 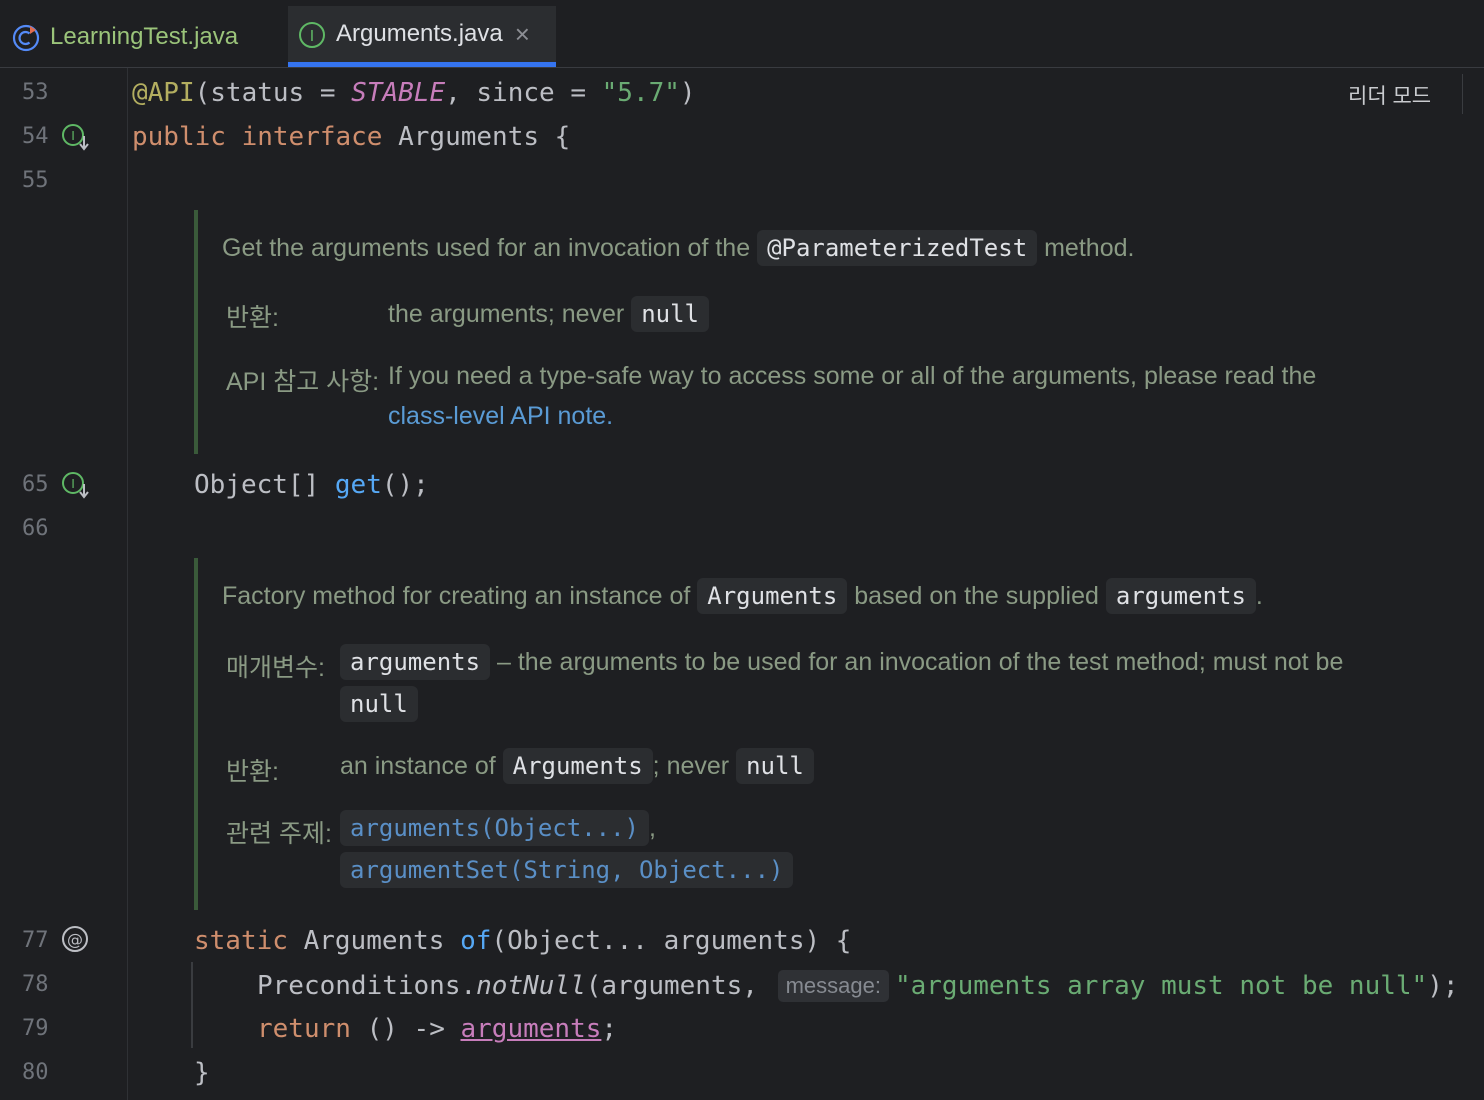 What do you see at coordinates (531, 986) in the screenshot?
I see `method-call: notNull` at bounding box center [531, 986].